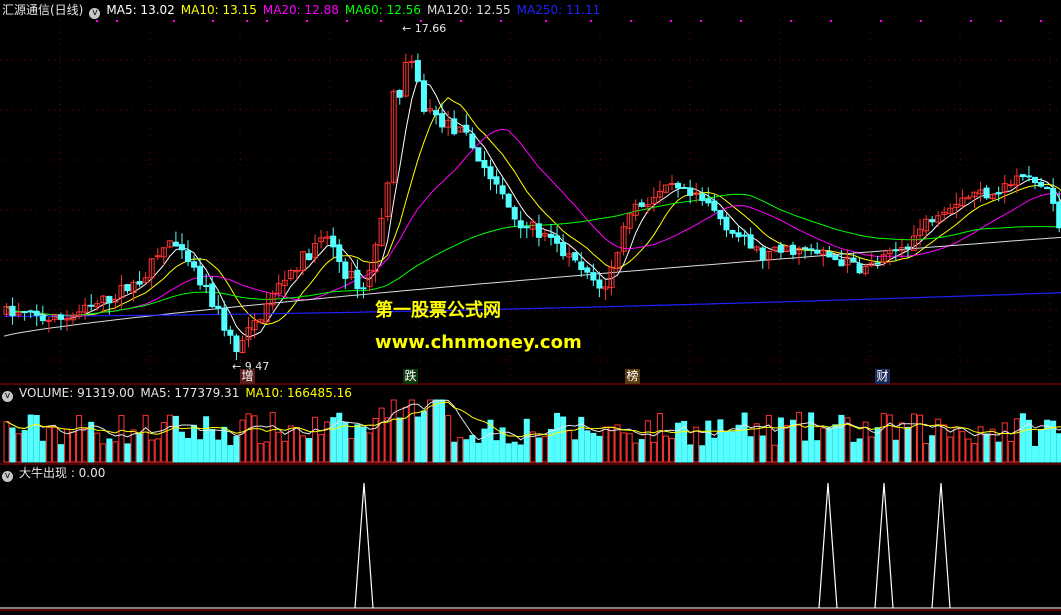 The height and width of the screenshot is (615, 1061). Describe the element at coordinates (882, 376) in the screenshot. I see `event-tag-cai: 财` at that location.